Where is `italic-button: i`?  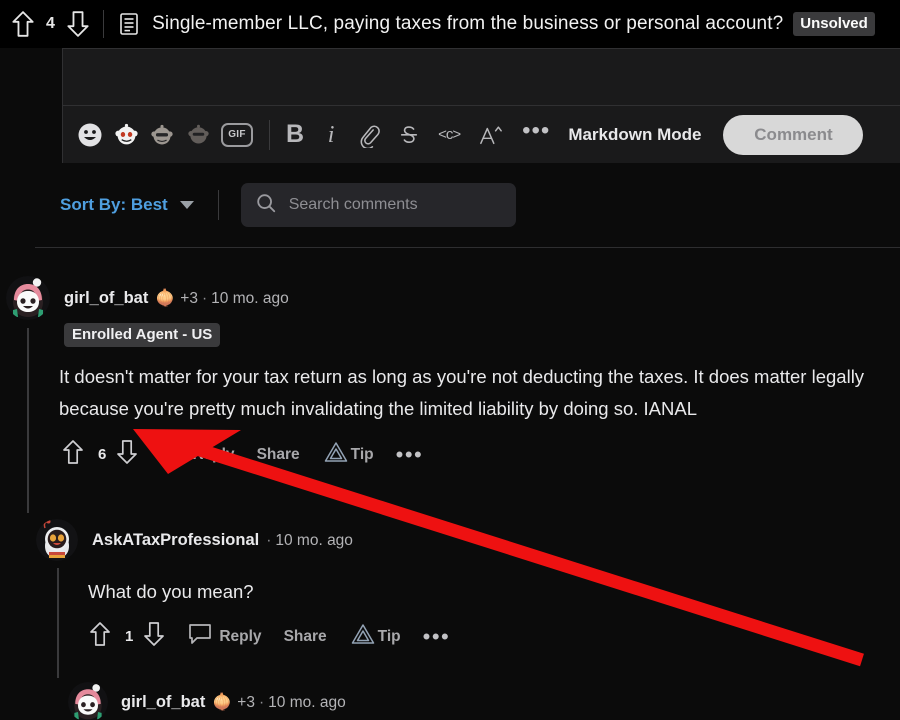
italic-button: i is located at coordinates (331, 135).